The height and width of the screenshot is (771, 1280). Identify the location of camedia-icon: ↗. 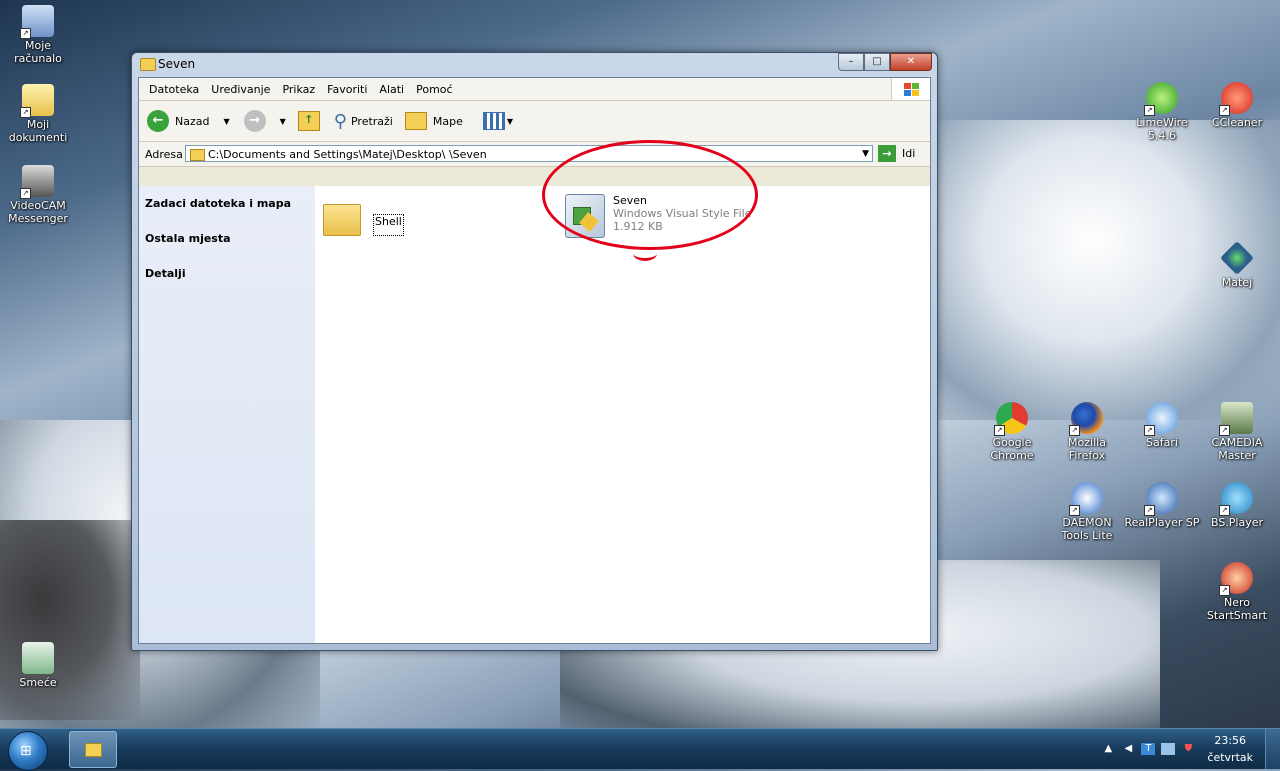
(1236, 419).